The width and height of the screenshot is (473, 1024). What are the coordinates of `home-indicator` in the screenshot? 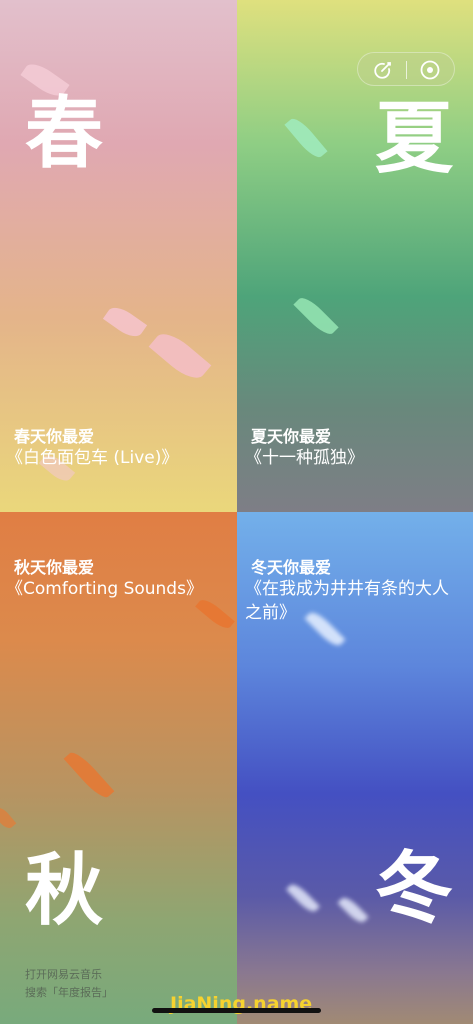 It's located at (236, 1010).